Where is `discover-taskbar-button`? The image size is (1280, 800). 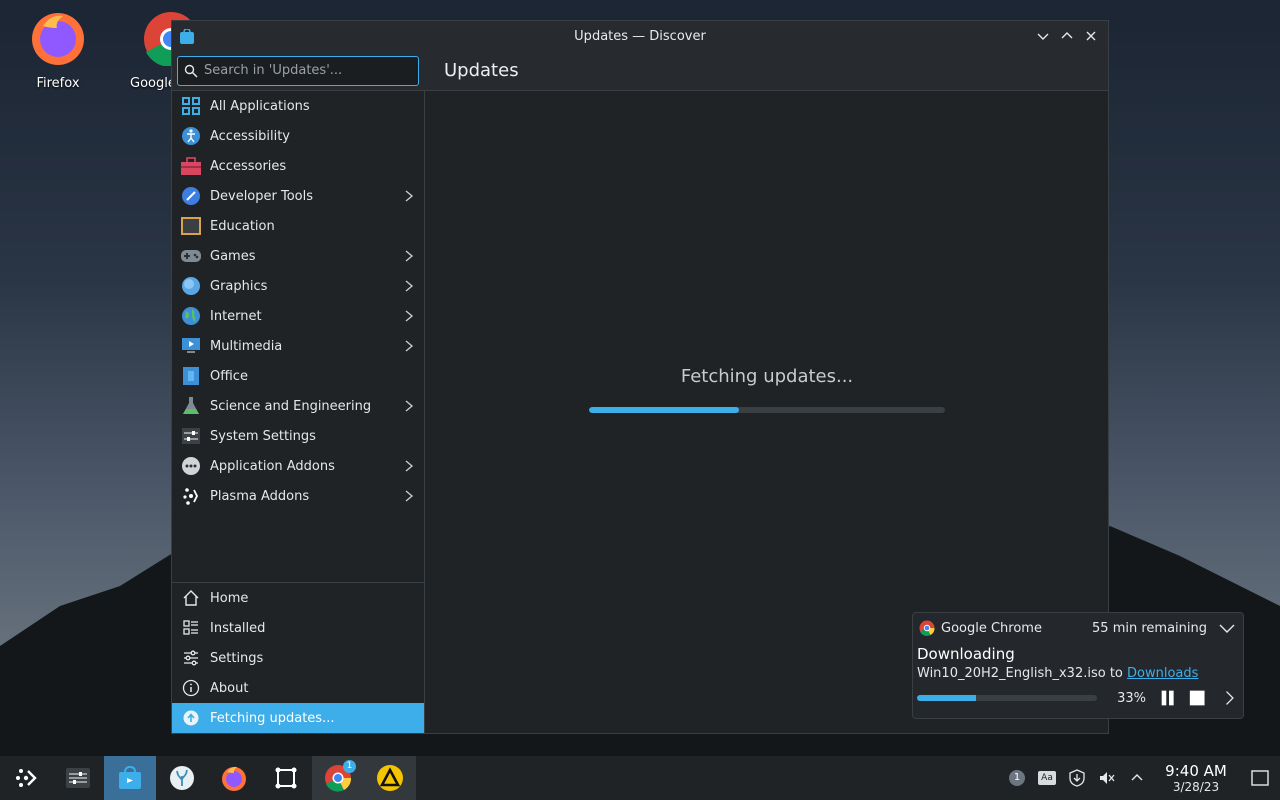 discover-taskbar-button is located at coordinates (130, 778).